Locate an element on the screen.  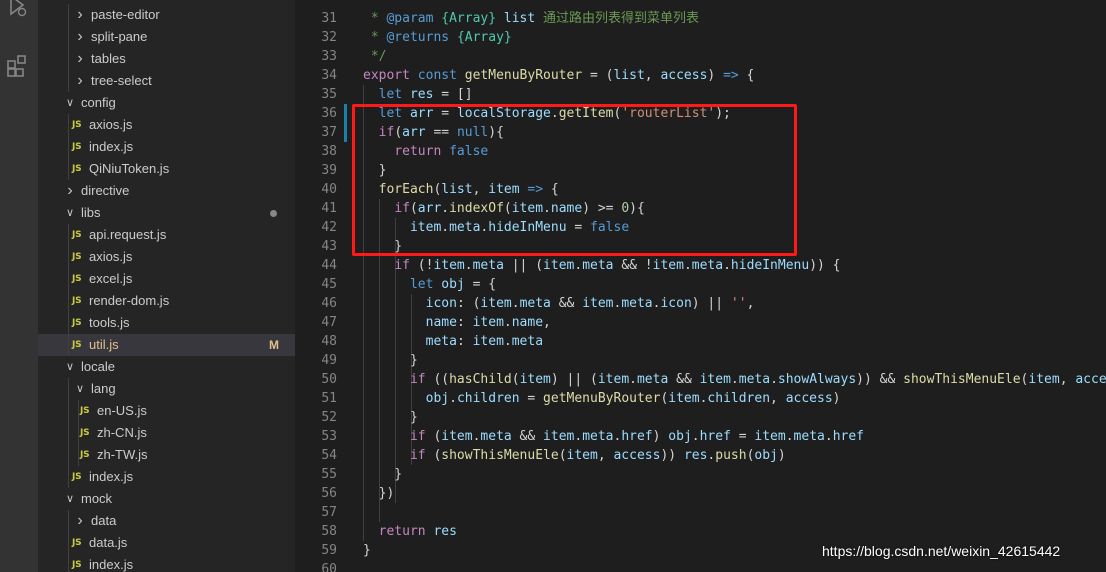
file-item: JS zh-TW.js is located at coordinates (166, 455).